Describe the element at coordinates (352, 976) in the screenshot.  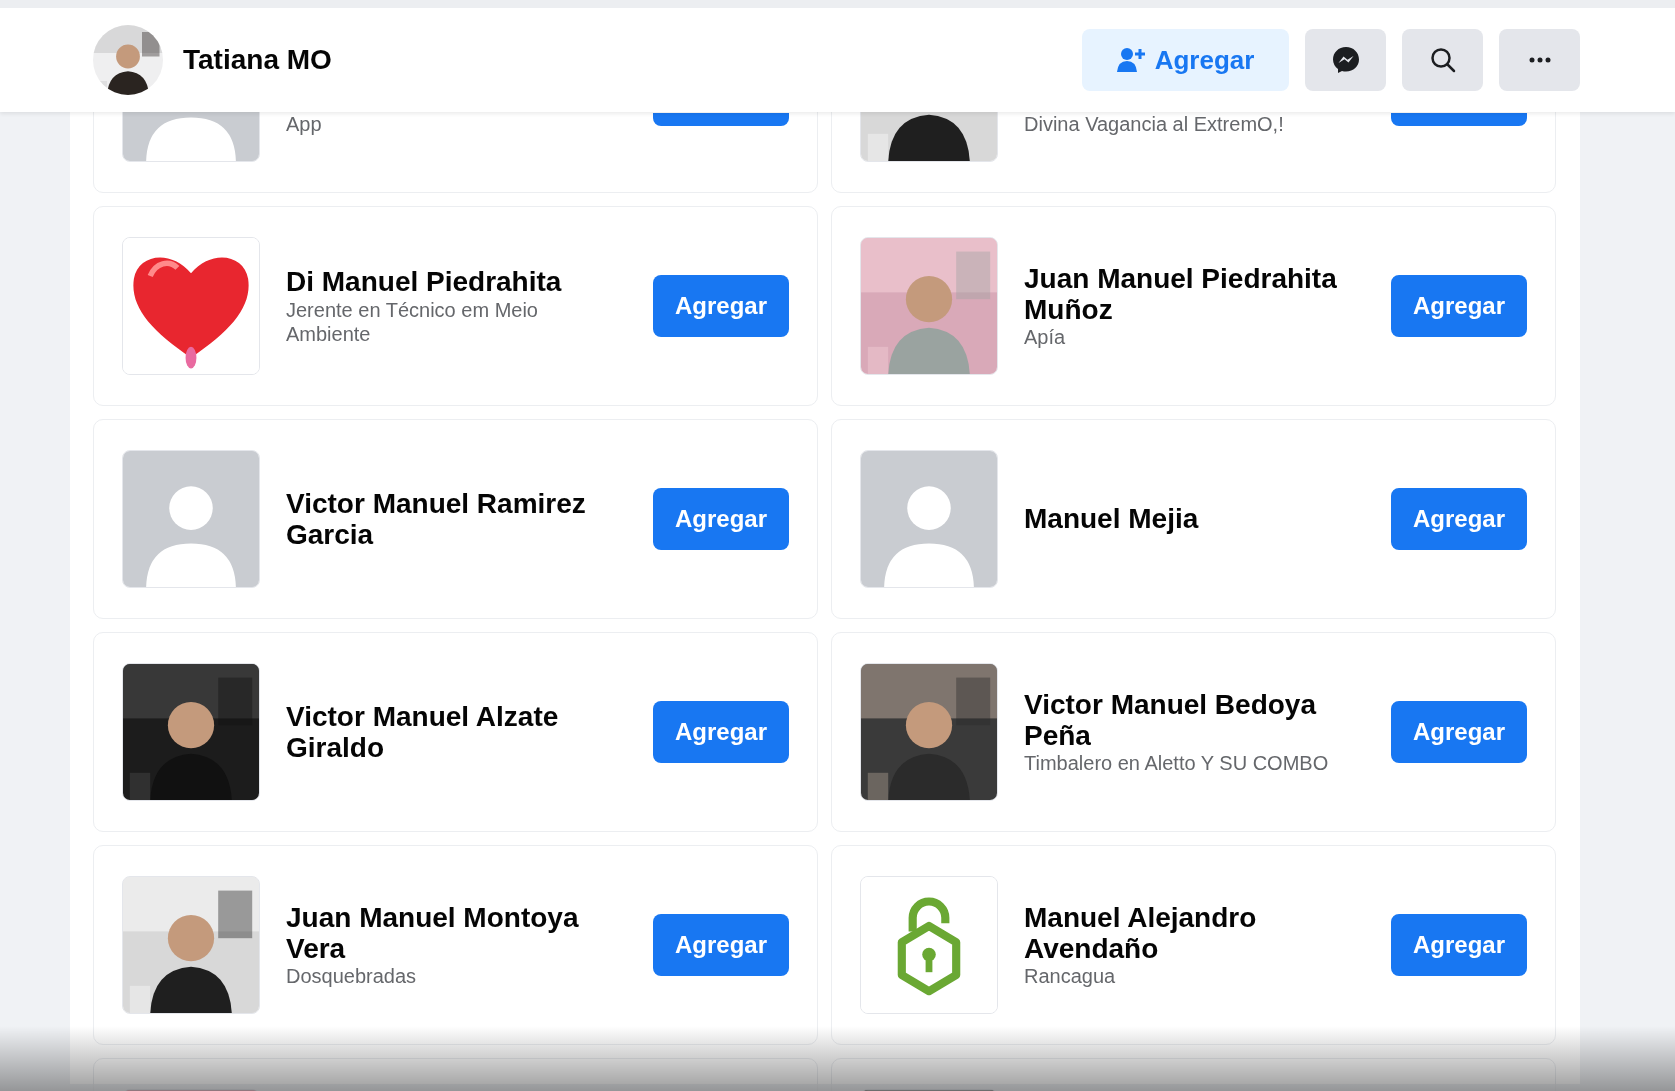
I see `person-detail: Dosquebradas` at that location.